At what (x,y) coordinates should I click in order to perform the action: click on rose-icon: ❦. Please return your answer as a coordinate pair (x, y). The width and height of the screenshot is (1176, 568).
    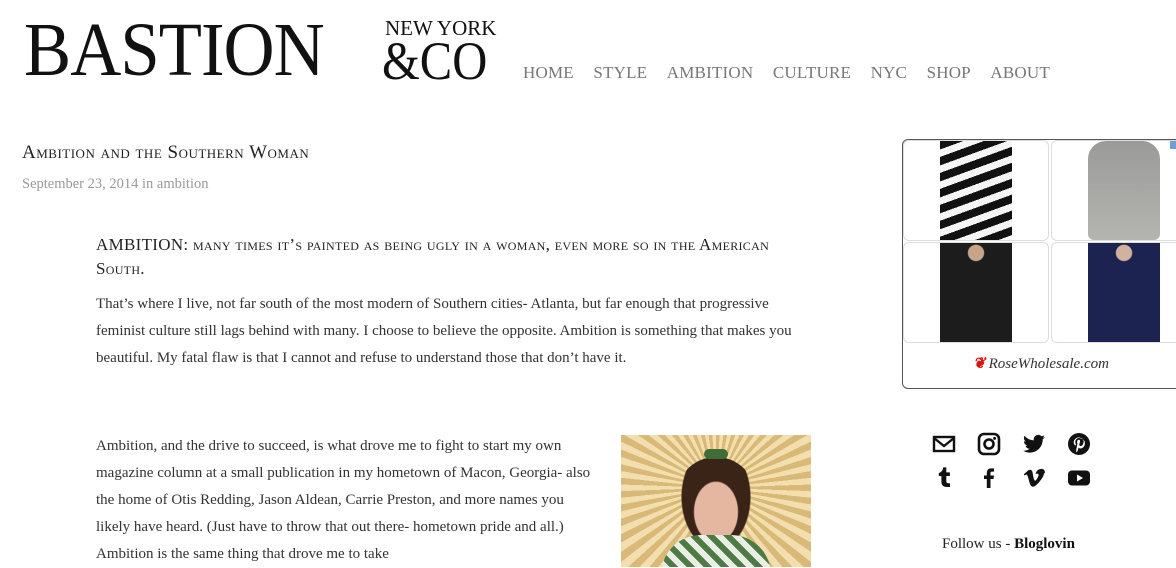
    Looking at the image, I should click on (979, 364).